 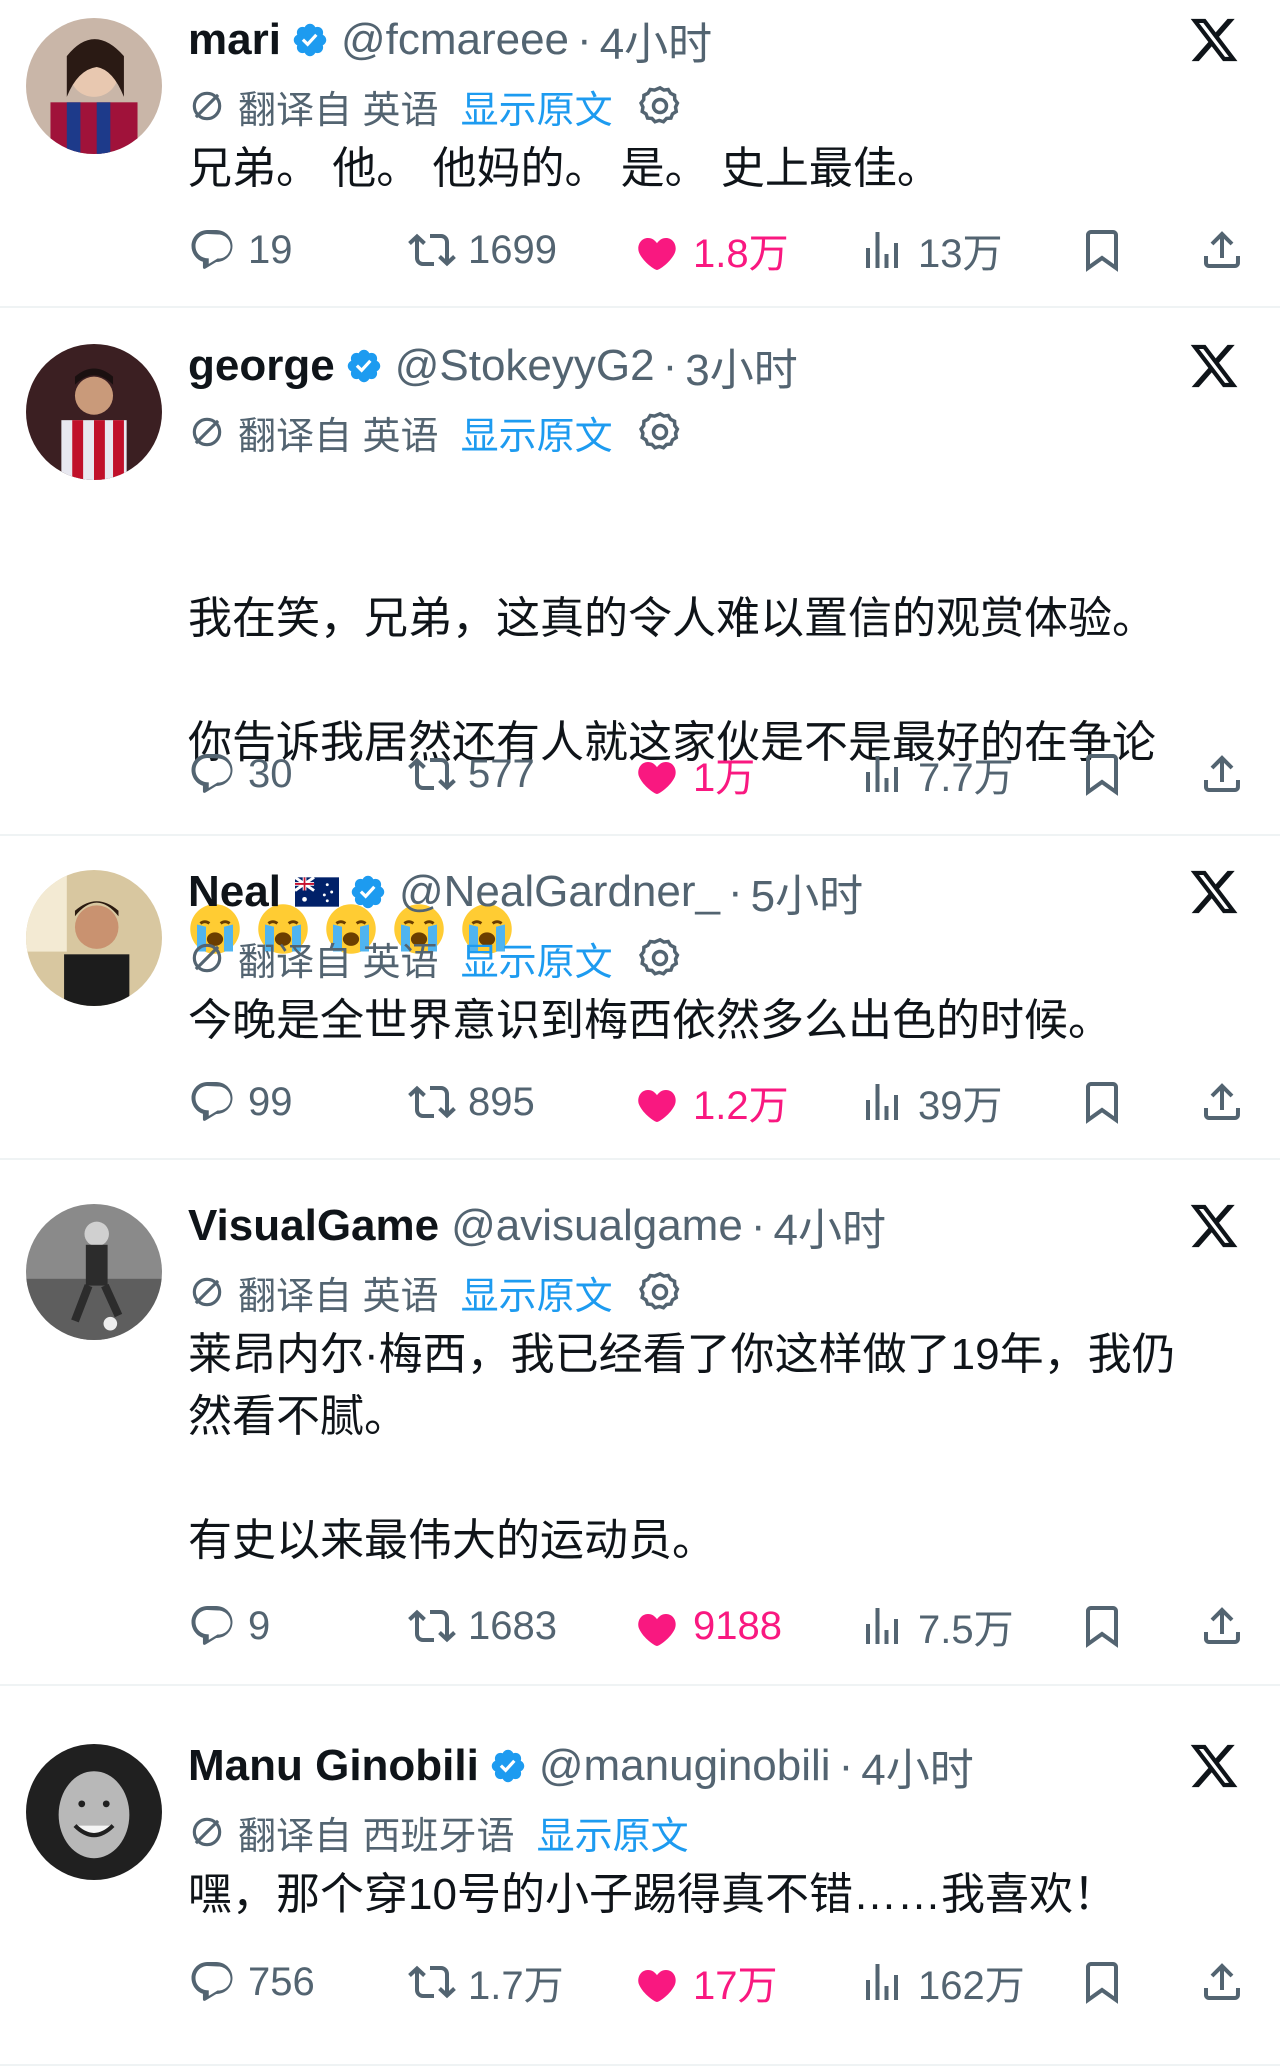 I want to click on display-name: mari, so click(x=234, y=40).